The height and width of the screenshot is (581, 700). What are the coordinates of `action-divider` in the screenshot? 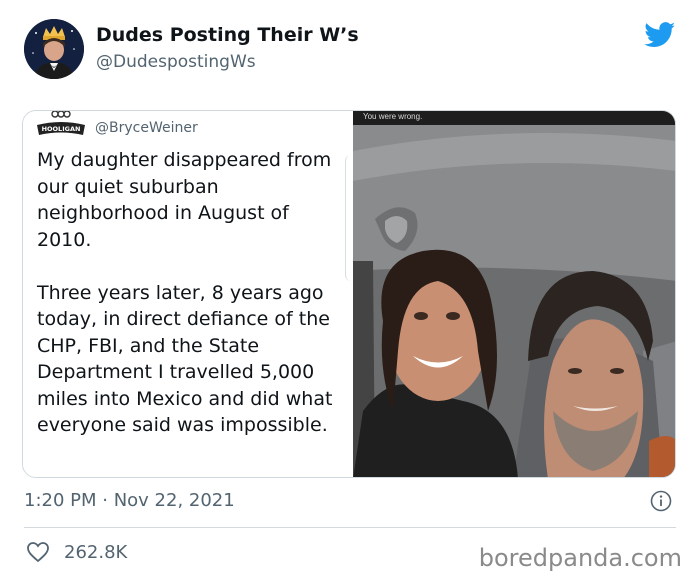 It's located at (350, 527).